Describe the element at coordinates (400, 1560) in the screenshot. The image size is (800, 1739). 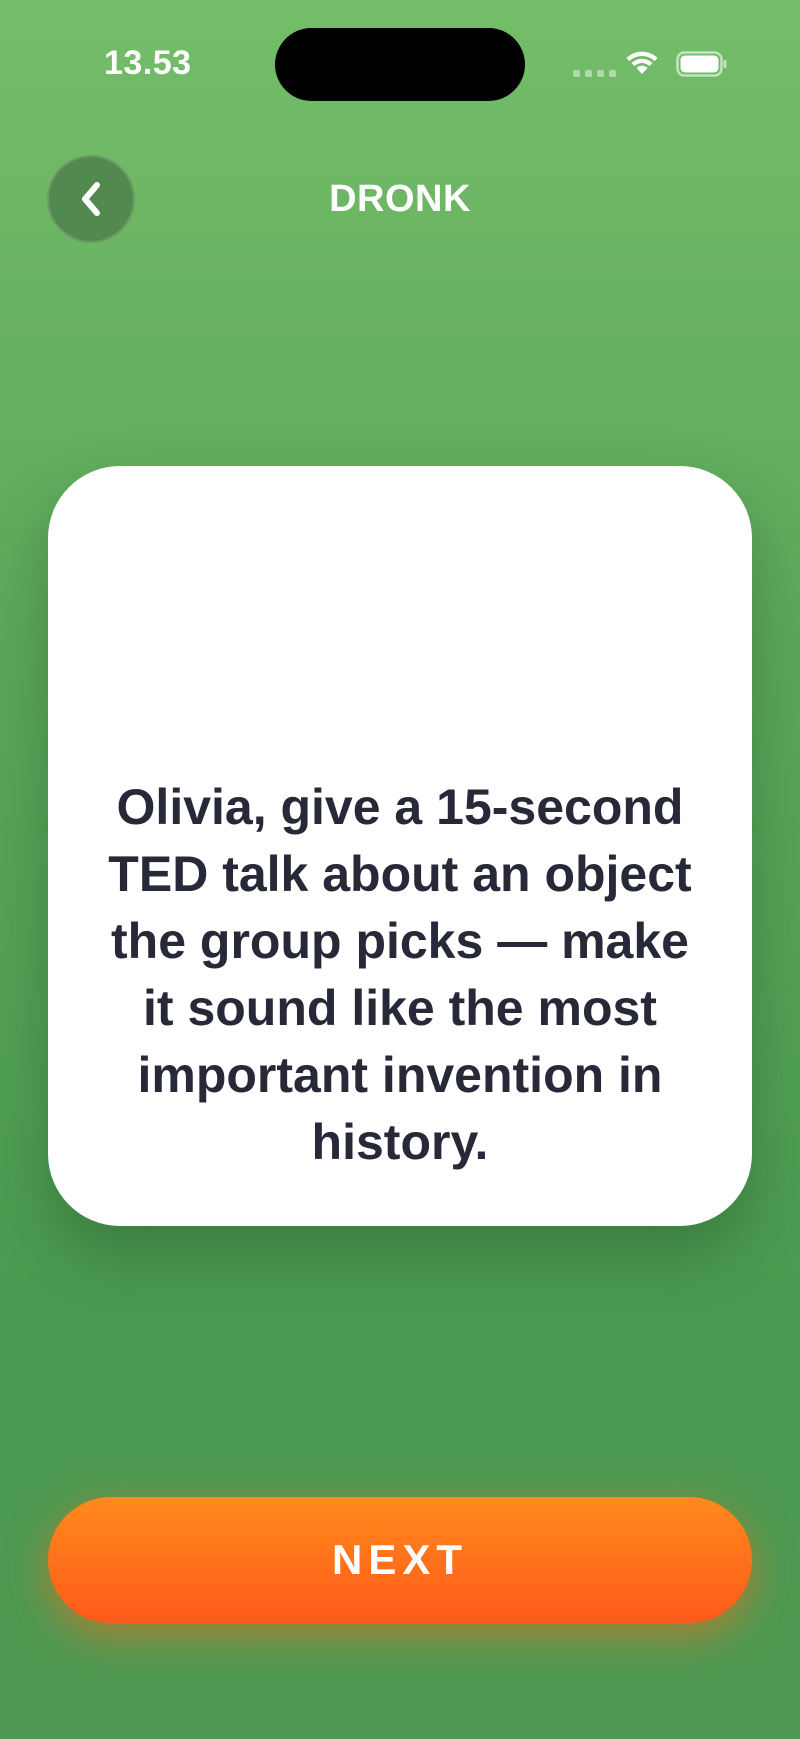
I see `next-button: NEXT` at that location.